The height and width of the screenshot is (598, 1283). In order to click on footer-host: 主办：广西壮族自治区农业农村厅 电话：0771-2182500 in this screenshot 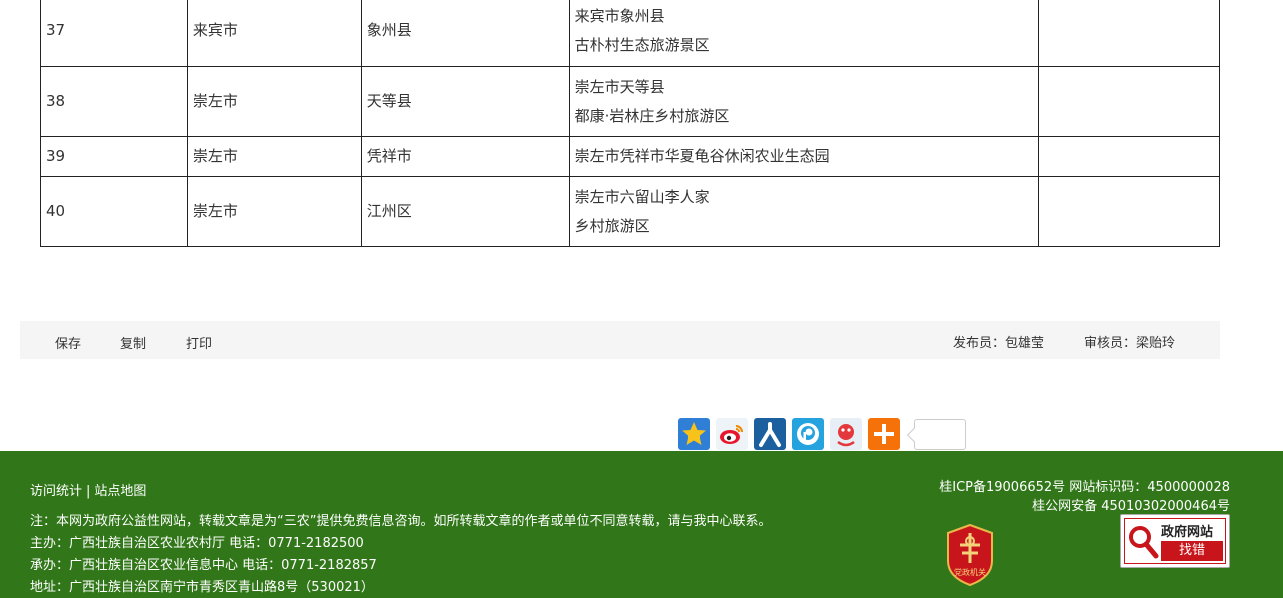, I will do `click(197, 543)`.